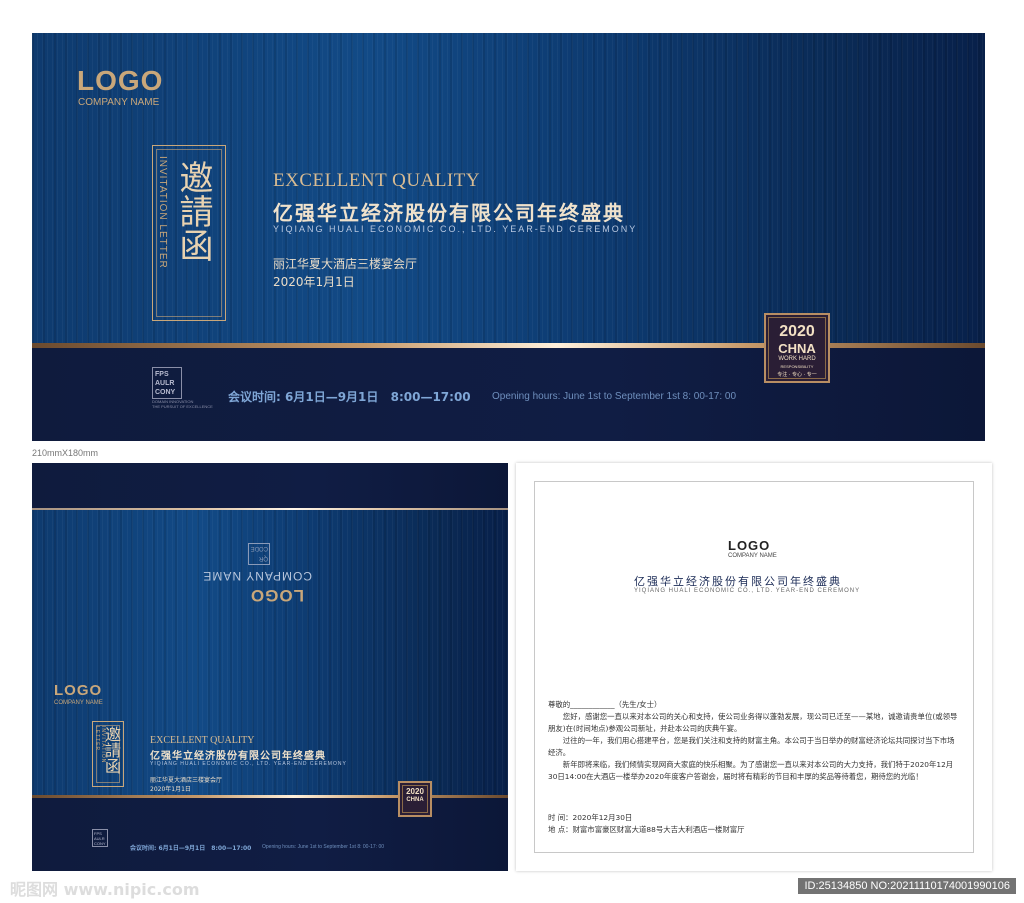 The width and height of the screenshot is (1024, 903). What do you see at coordinates (270, 485) in the screenshot?
I see `back-top-band` at bounding box center [270, 485].